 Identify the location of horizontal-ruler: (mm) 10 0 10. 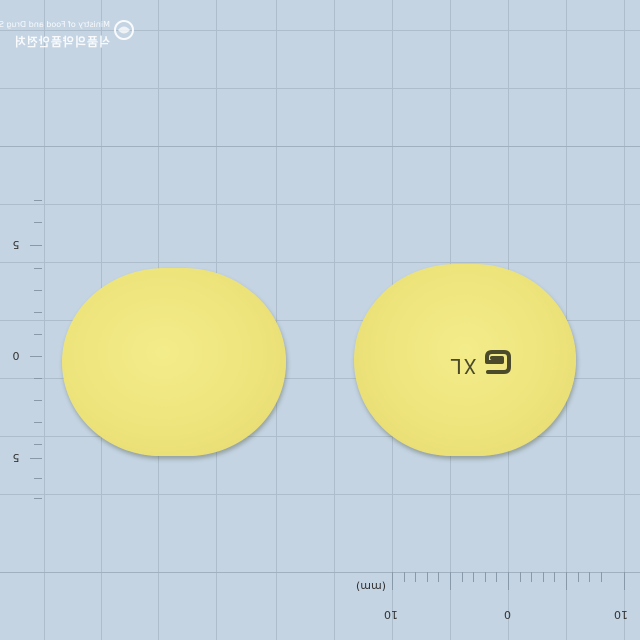
(487, 606).